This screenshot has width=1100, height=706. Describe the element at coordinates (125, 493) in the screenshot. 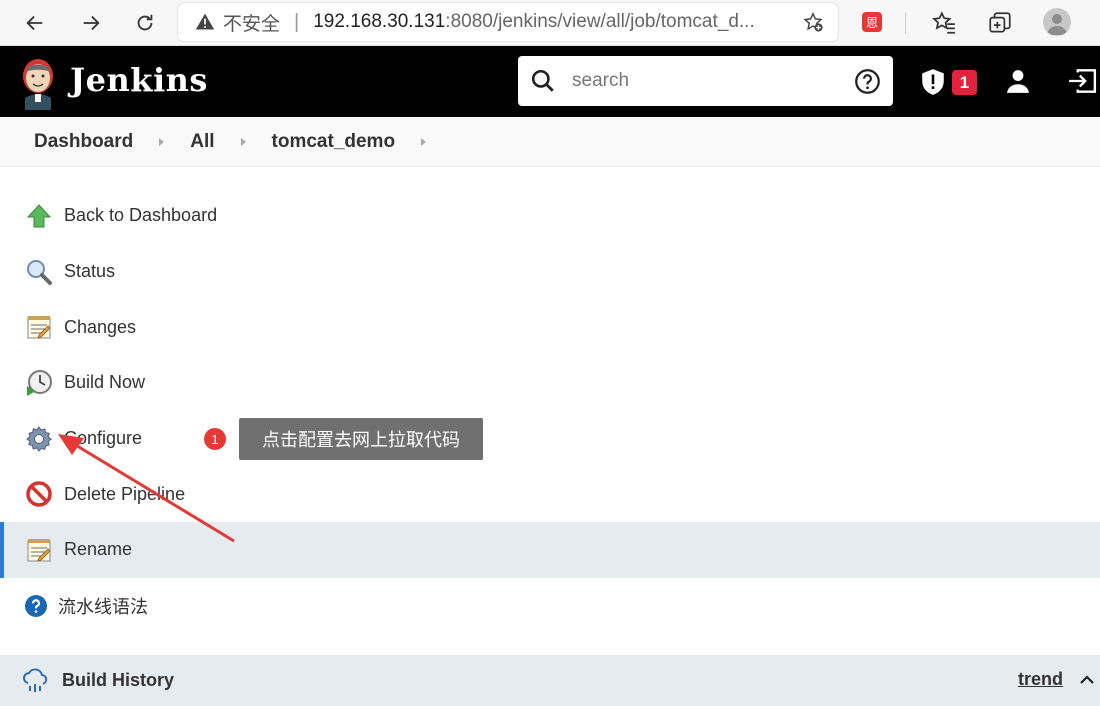

I see `task-label: Delete Pipeline` at that location.